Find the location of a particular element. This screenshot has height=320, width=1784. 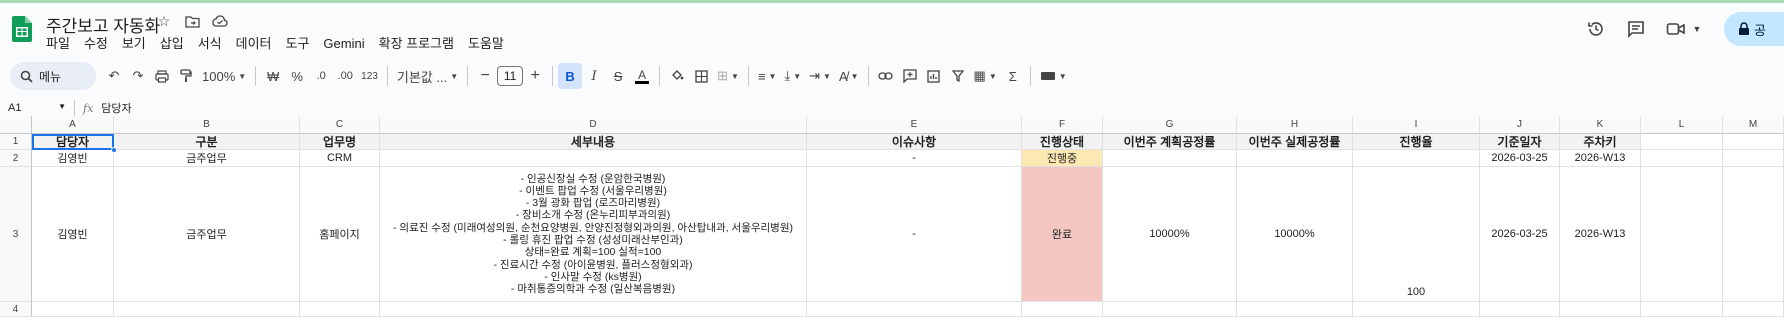

cell-d4 is located at coordinates (593, 309).